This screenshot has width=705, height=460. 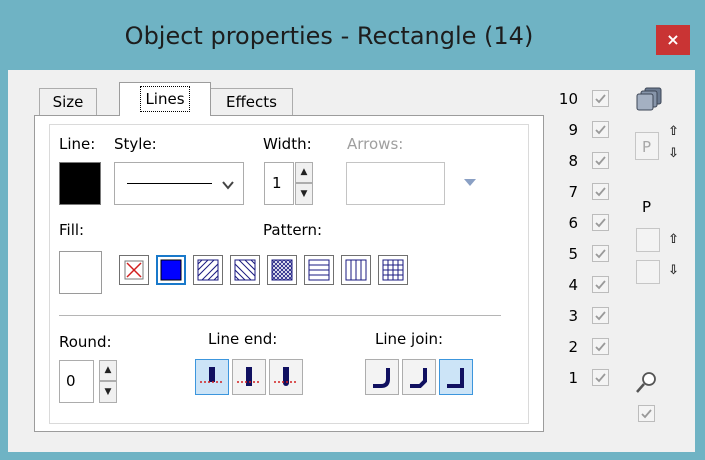 I want to click on magnifier-icon, so click(x=647, y=383).